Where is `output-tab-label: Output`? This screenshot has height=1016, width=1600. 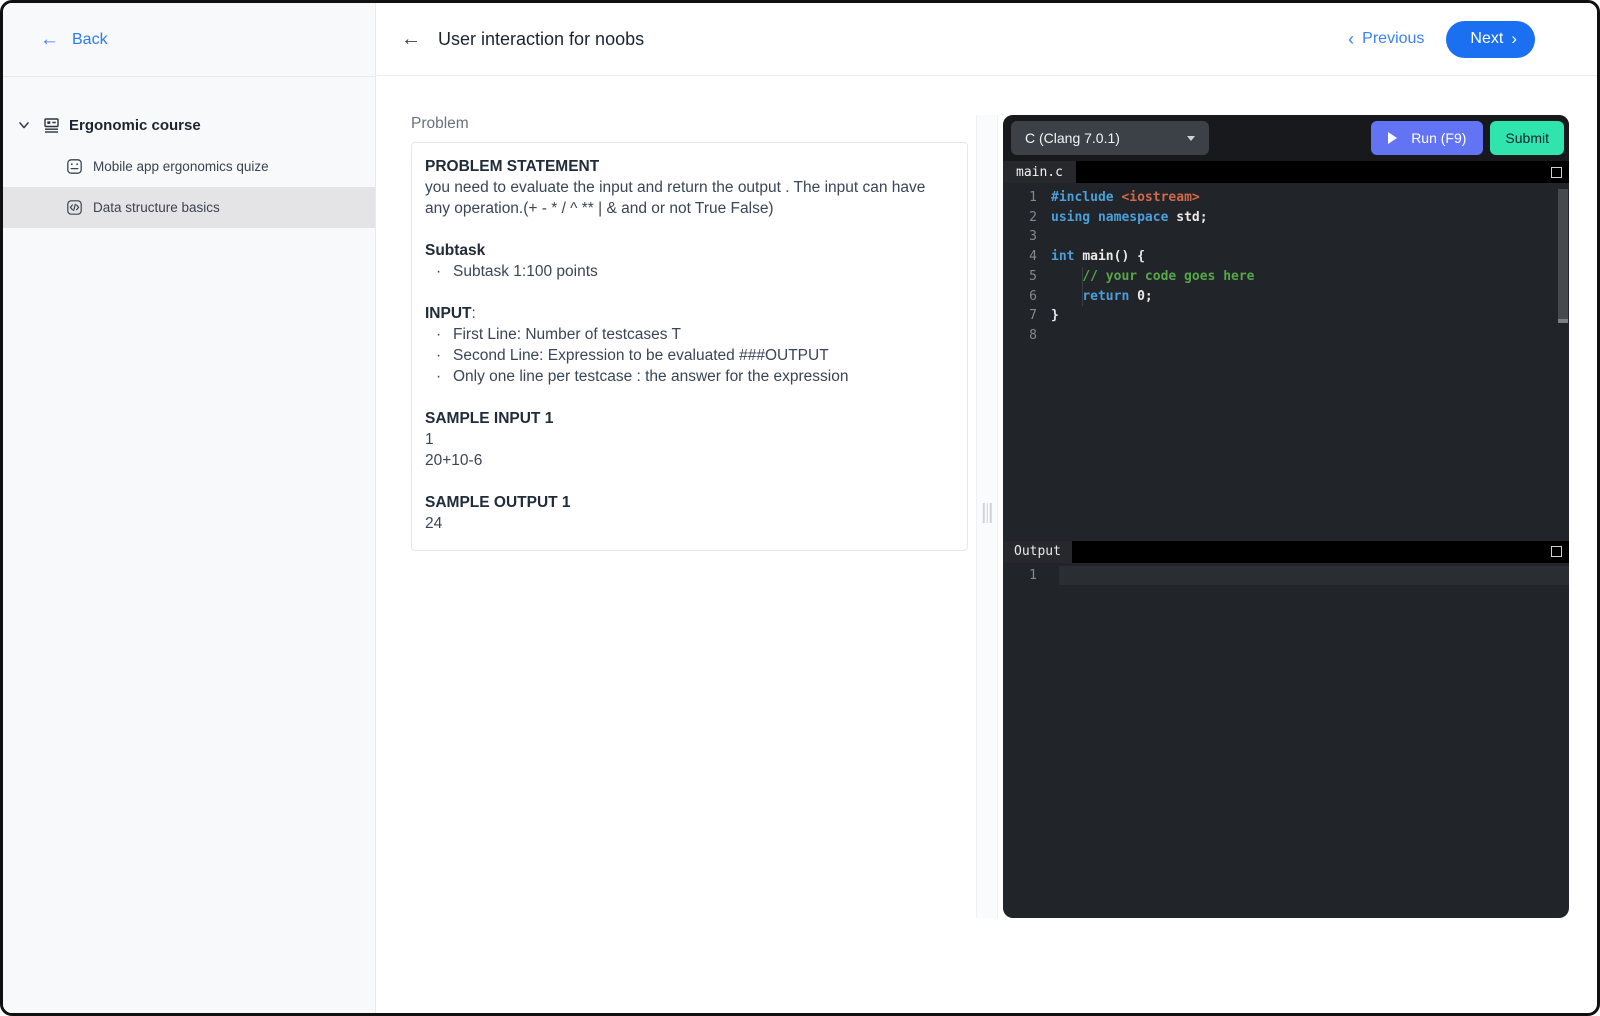
output-tab-label: Output is located at coordinates (1037, 551).